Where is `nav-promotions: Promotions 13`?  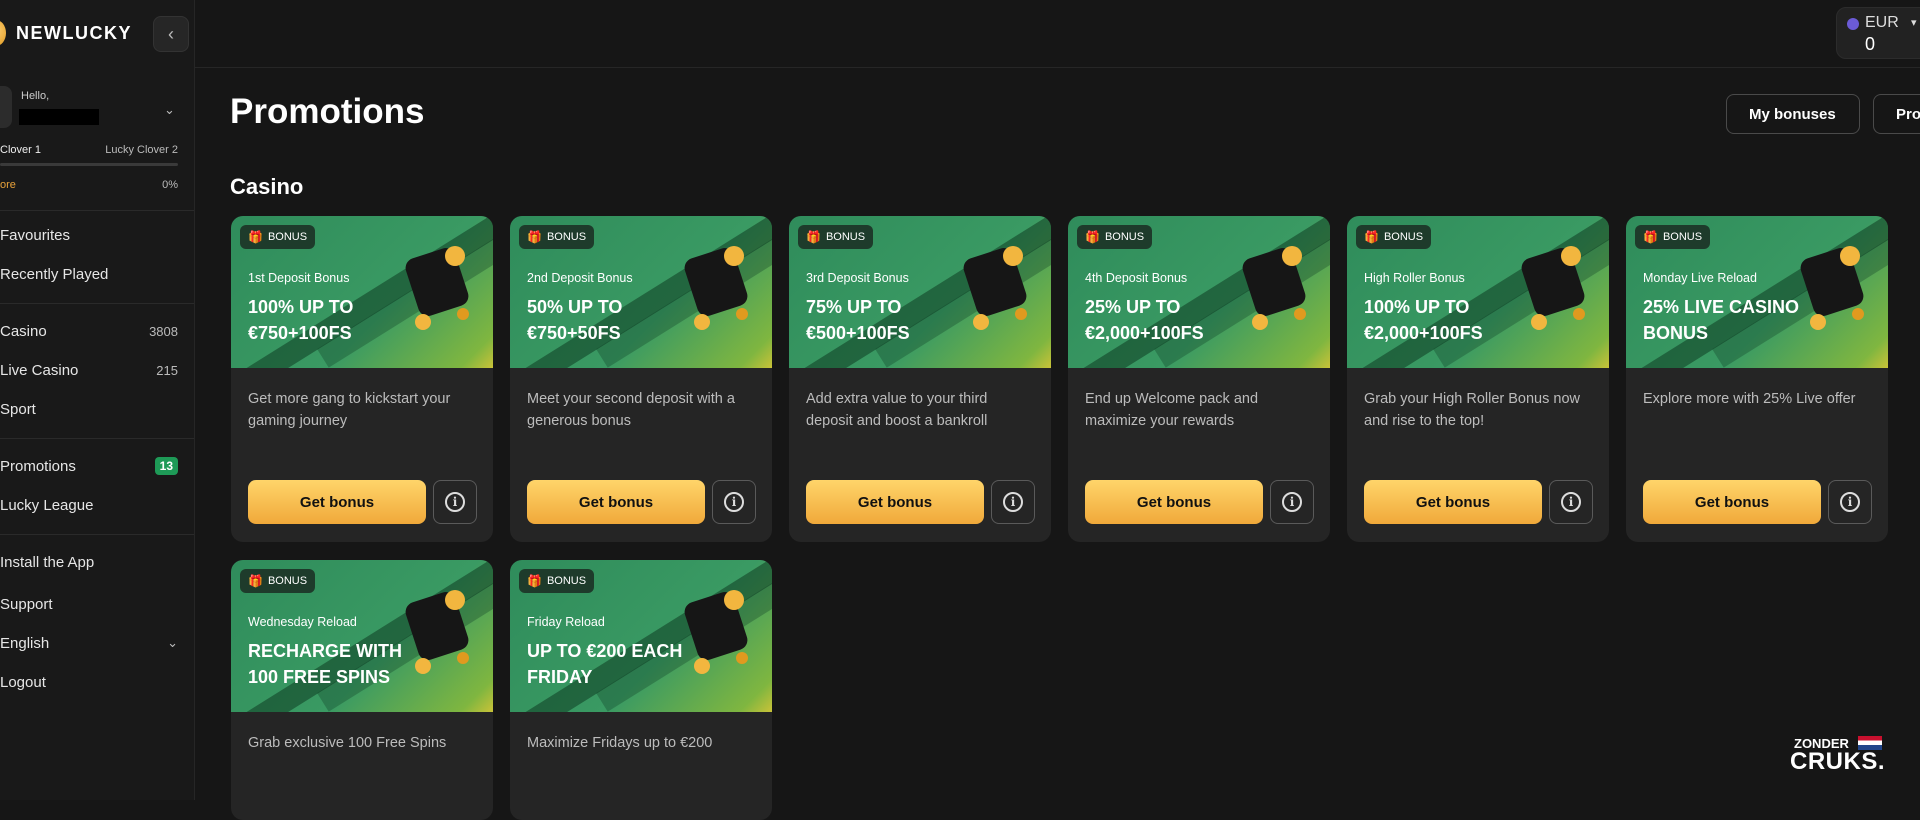
nav-promotions: Promotions 13 is located at coordinates (89, 467).